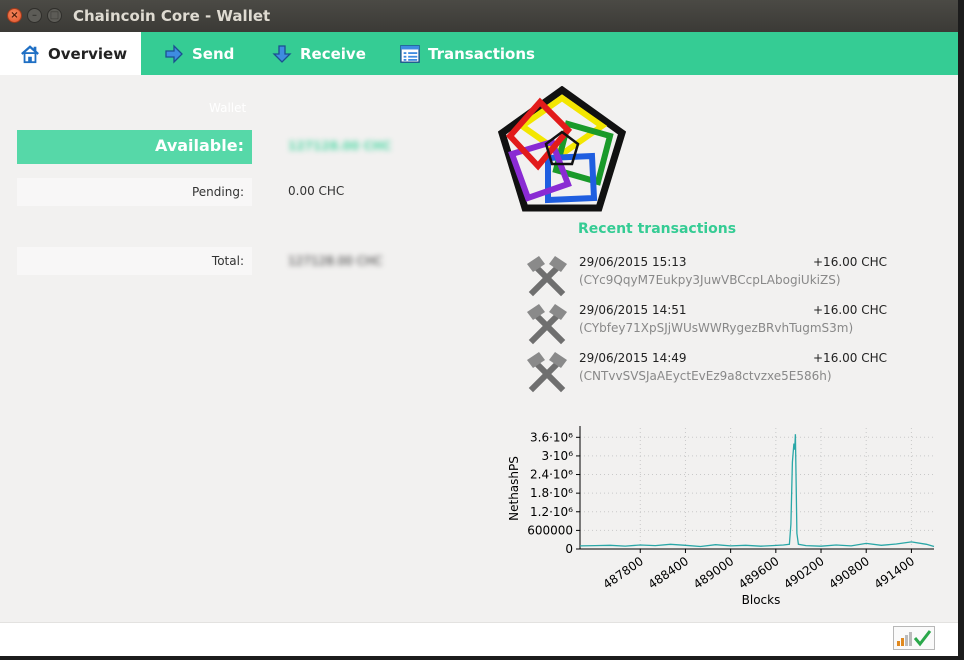 The width and height of the screenshot is (964, 660). Describe the element at coordinates (904, 639) in the screenshot. I see `connections-icon` at that location.